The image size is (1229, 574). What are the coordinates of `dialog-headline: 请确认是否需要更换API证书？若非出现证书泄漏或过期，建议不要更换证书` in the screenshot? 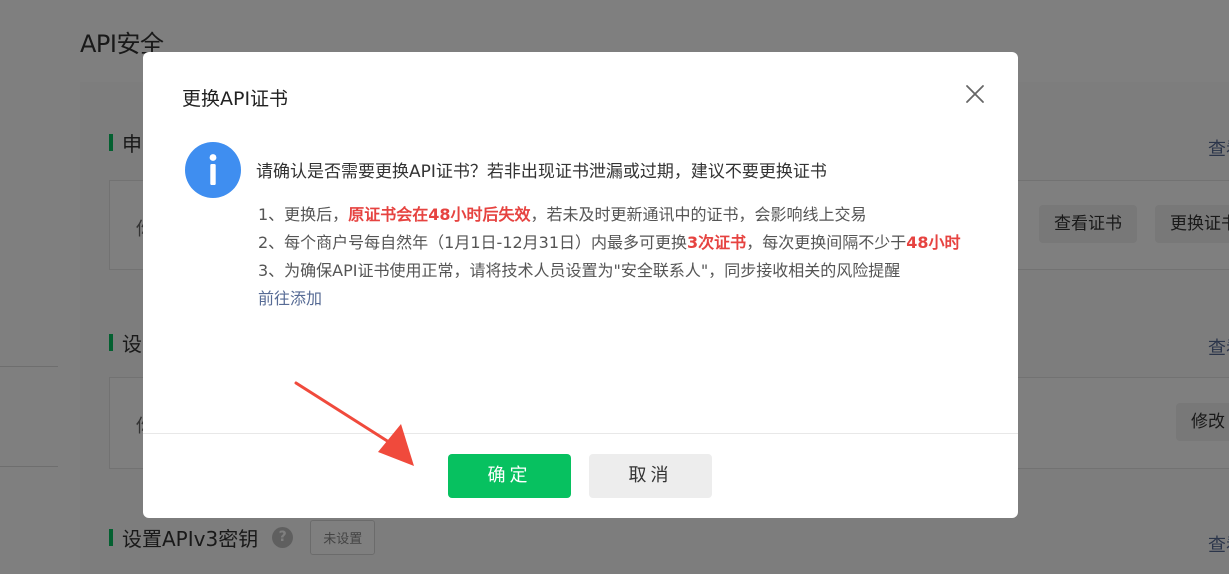 It's located at (541, 172).